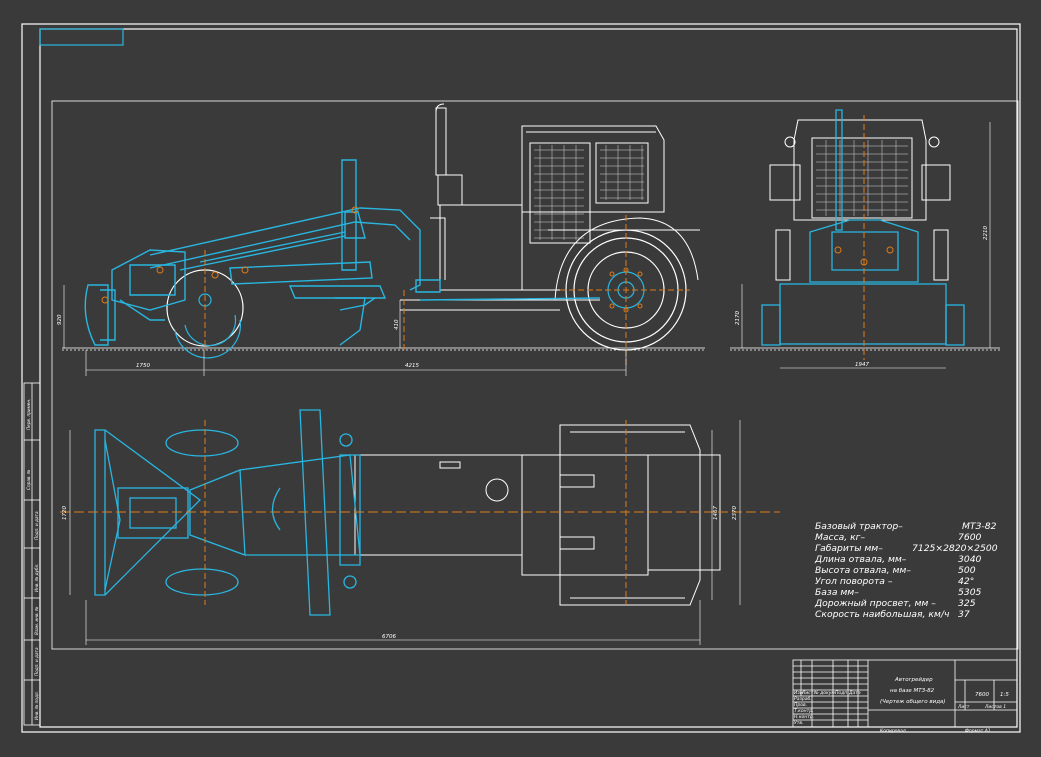 The height and width of the screenshot is (757, 1041). What do you see at coordinates (143, 366) in the screenshot?
I see `dim-side-left: 1750` at bounding box center [143, 366].